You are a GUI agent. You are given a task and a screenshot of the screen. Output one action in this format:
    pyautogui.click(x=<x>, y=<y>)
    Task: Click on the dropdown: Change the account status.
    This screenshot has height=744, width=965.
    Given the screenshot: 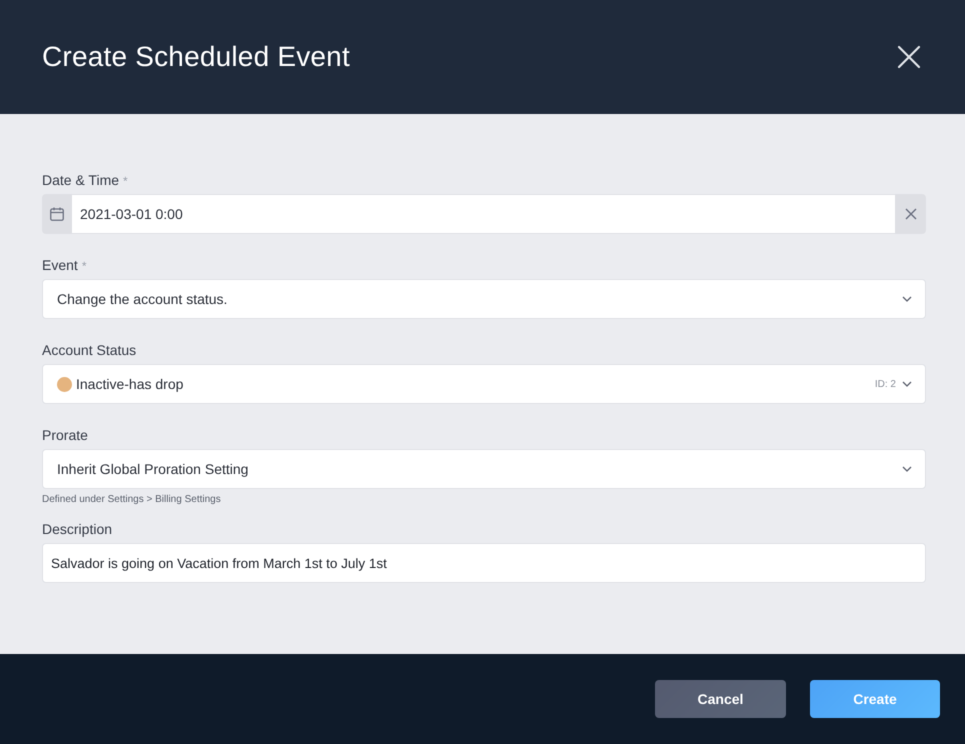 What is the action you would take?
    pyautogui.click(x=484, y=299)
    